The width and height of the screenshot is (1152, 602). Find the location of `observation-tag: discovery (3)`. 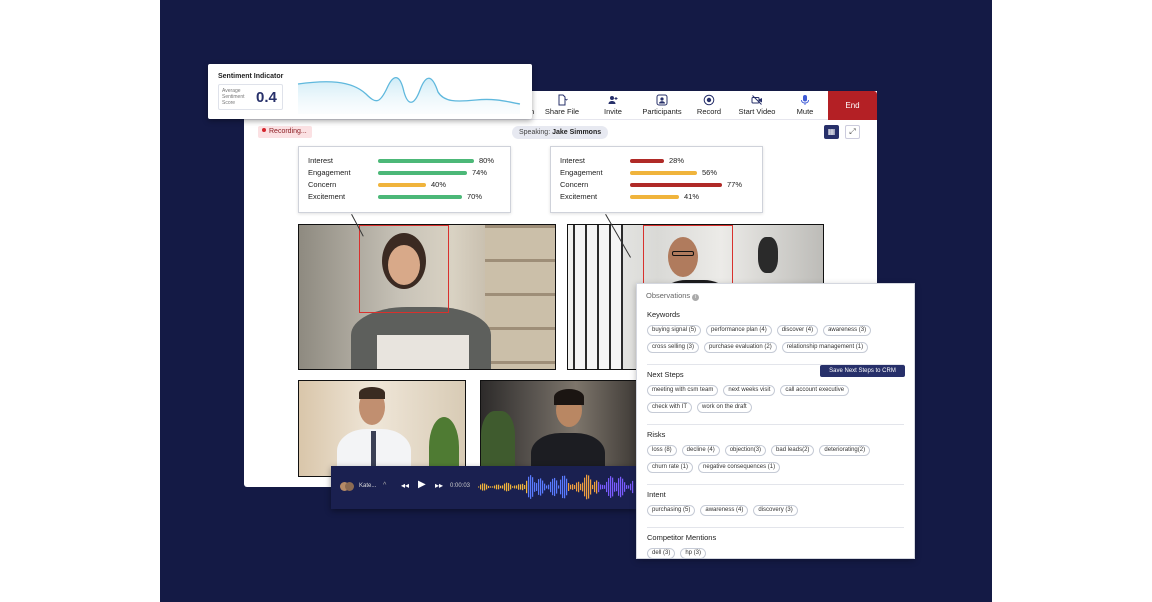

observation-tag: discovery (3) is located at coordinates (775, 510).